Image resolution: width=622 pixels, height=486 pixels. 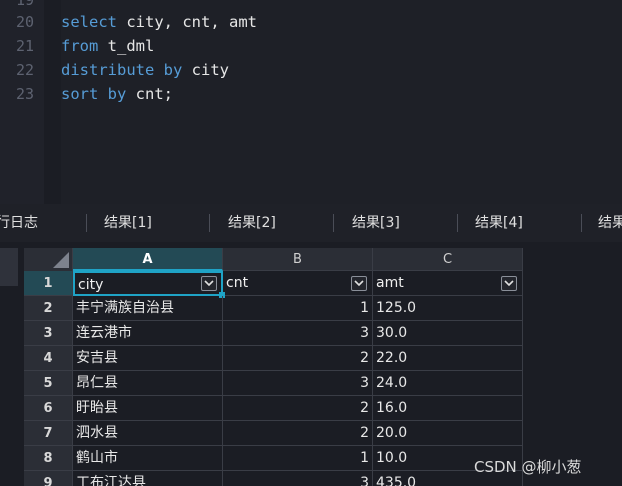 What do you see at coordinates (148, 383) in the screenshot?
I see `cell-city: 昂仁县` at bounding box center [148, 383].